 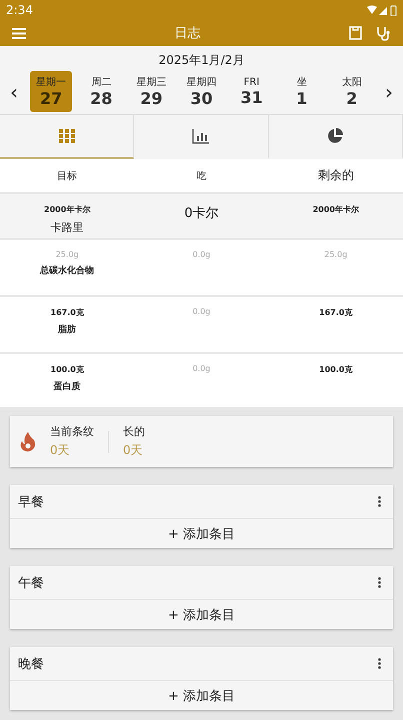 I want to click on goal-value: 2000年卡尔, so click(x=67, y=209).